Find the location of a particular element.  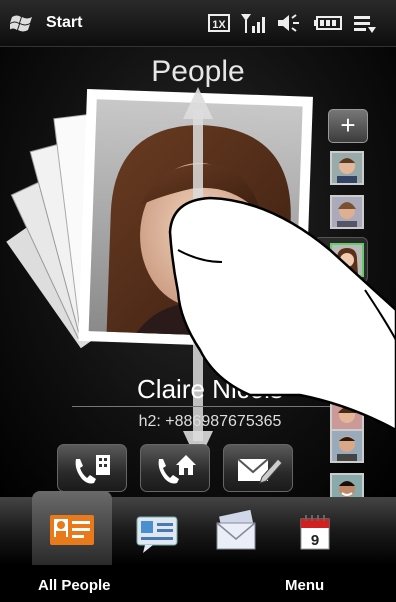

softkey-all-people: All People is located at coordinates (74, 585).